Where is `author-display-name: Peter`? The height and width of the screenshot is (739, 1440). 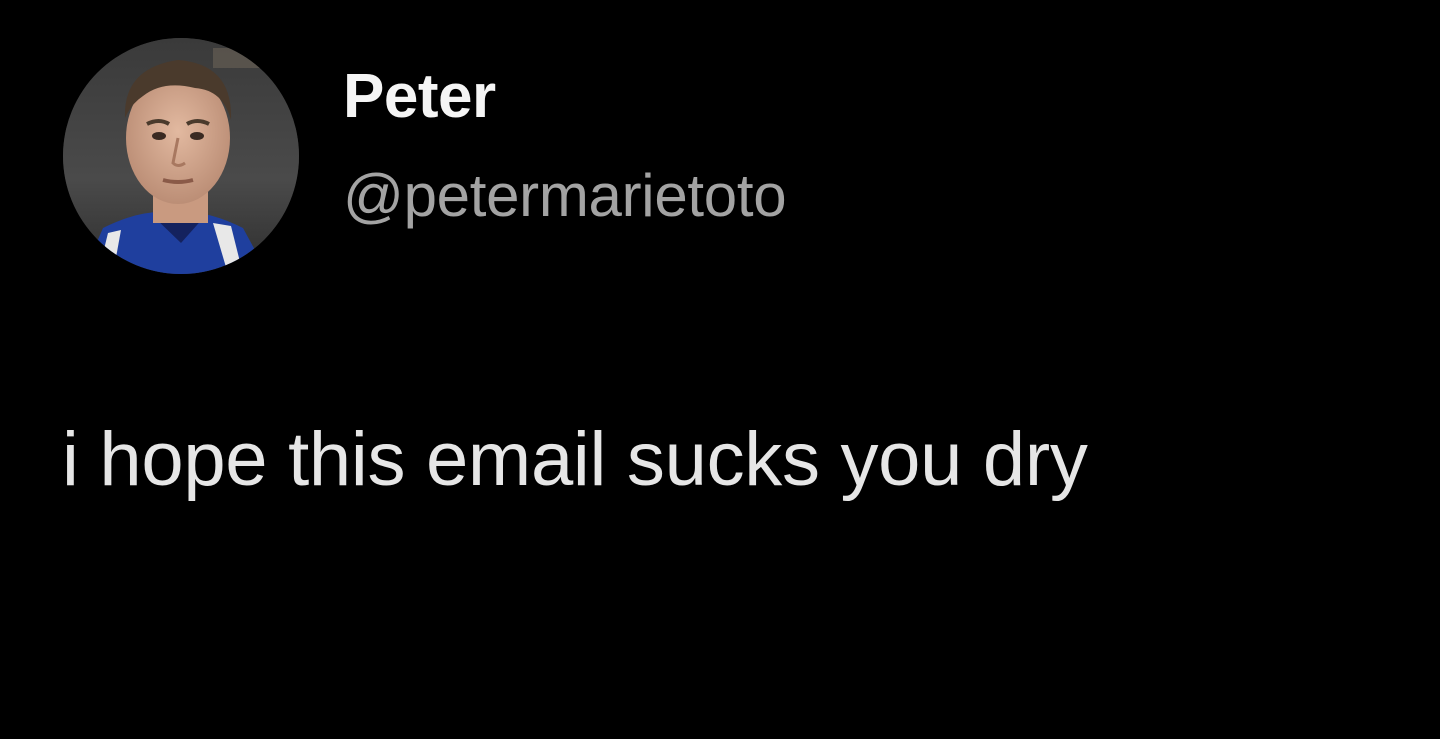 author-display-name: Peter is located at coordinates (419, 97).